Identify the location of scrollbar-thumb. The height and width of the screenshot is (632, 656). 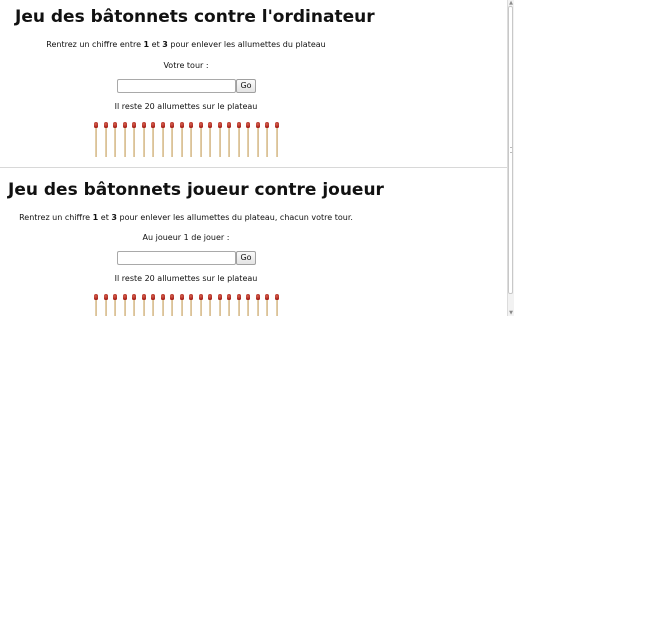
(510, 150).